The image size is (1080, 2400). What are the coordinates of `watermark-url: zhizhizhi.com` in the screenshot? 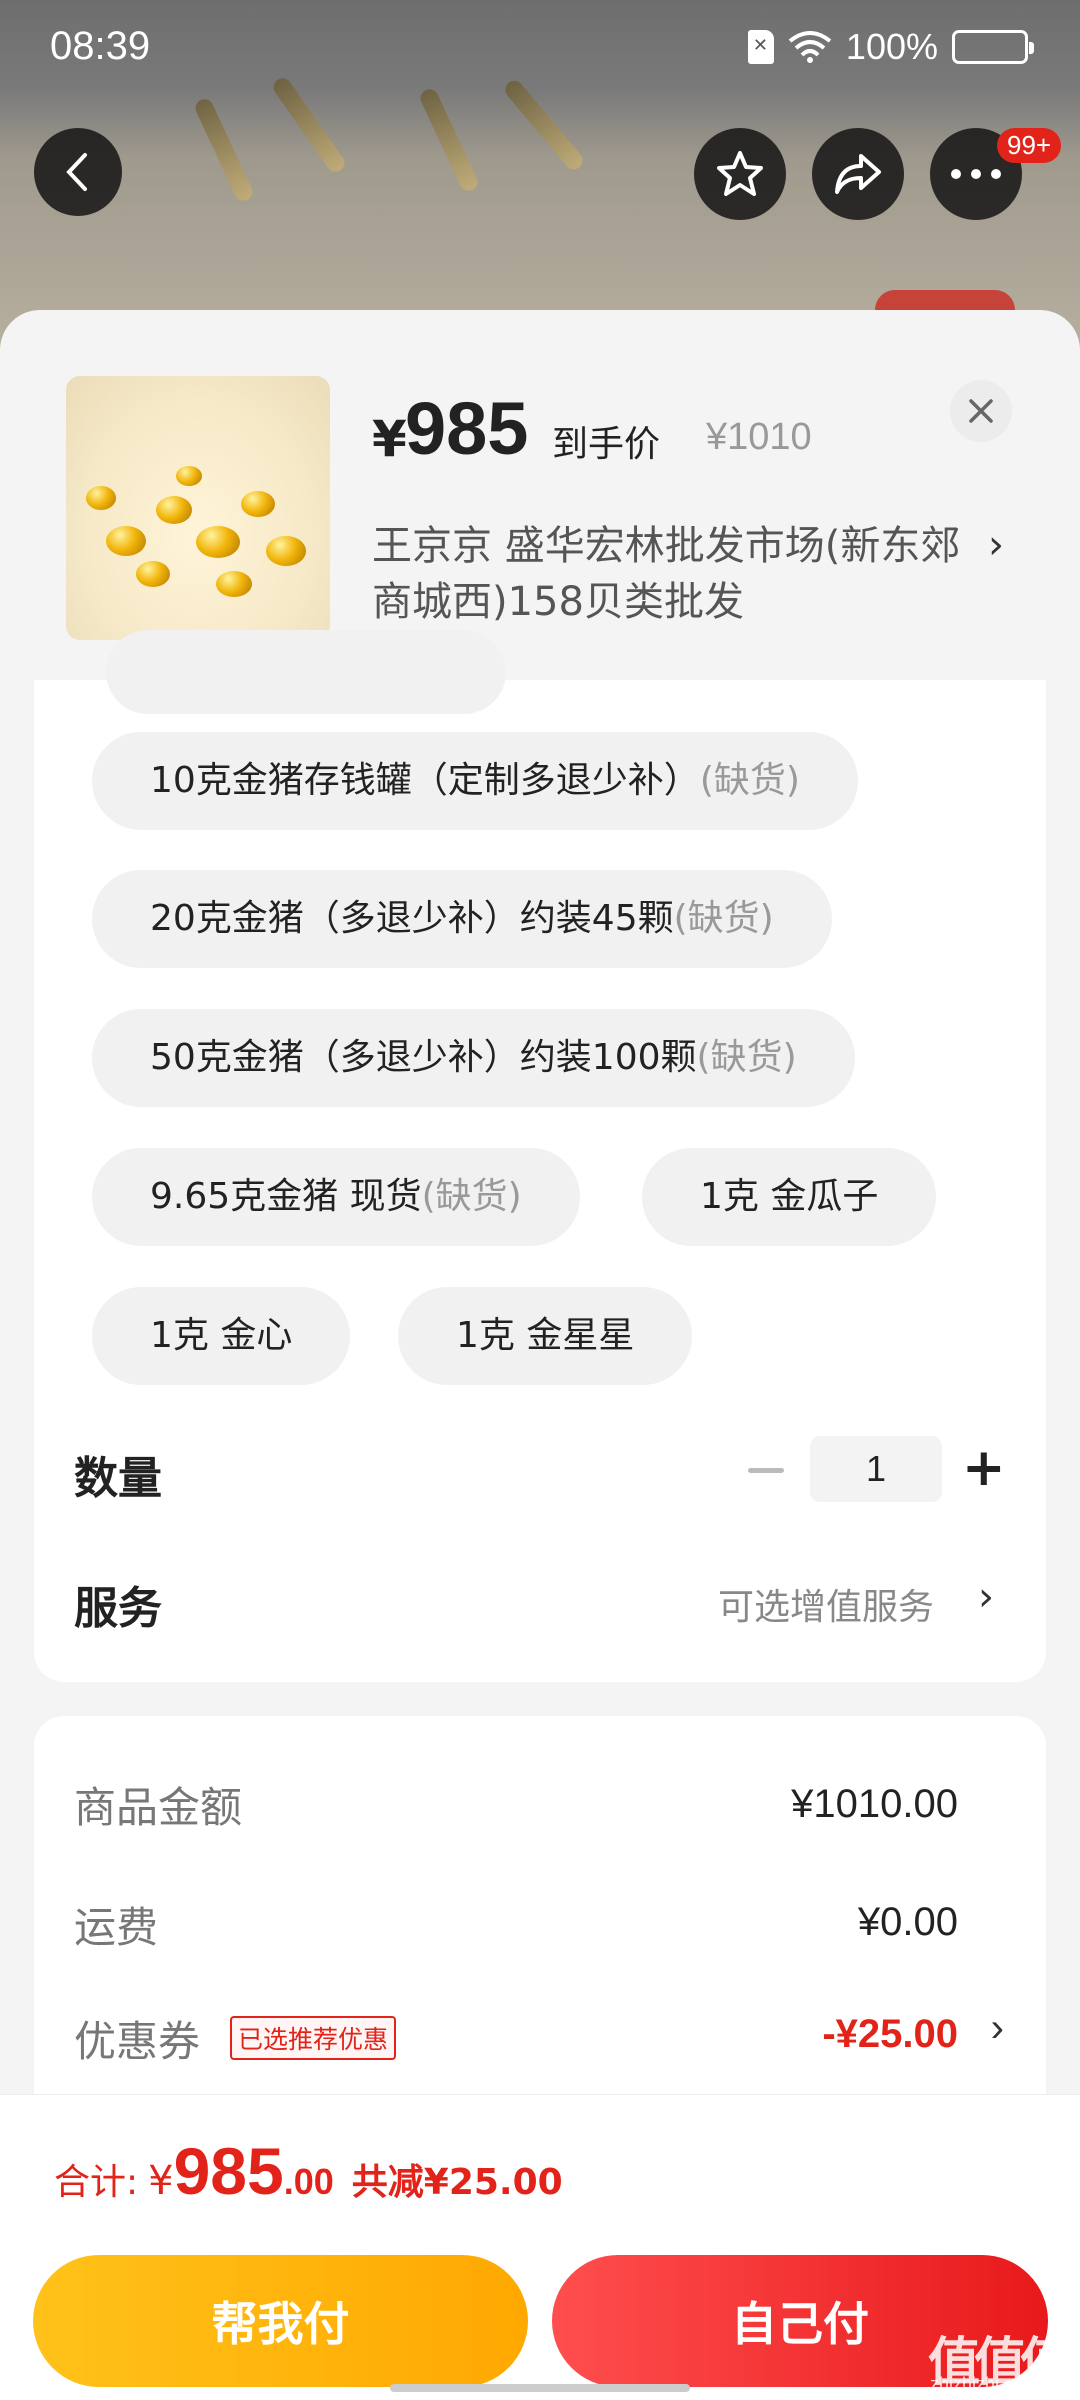 It's located at (984, 2384).